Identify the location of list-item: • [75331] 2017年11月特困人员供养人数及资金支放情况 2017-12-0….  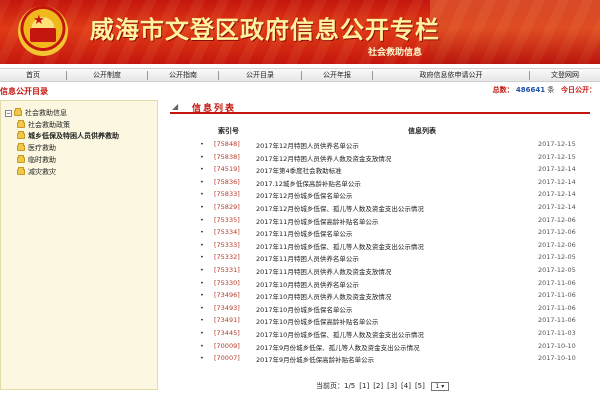
(395, 271).